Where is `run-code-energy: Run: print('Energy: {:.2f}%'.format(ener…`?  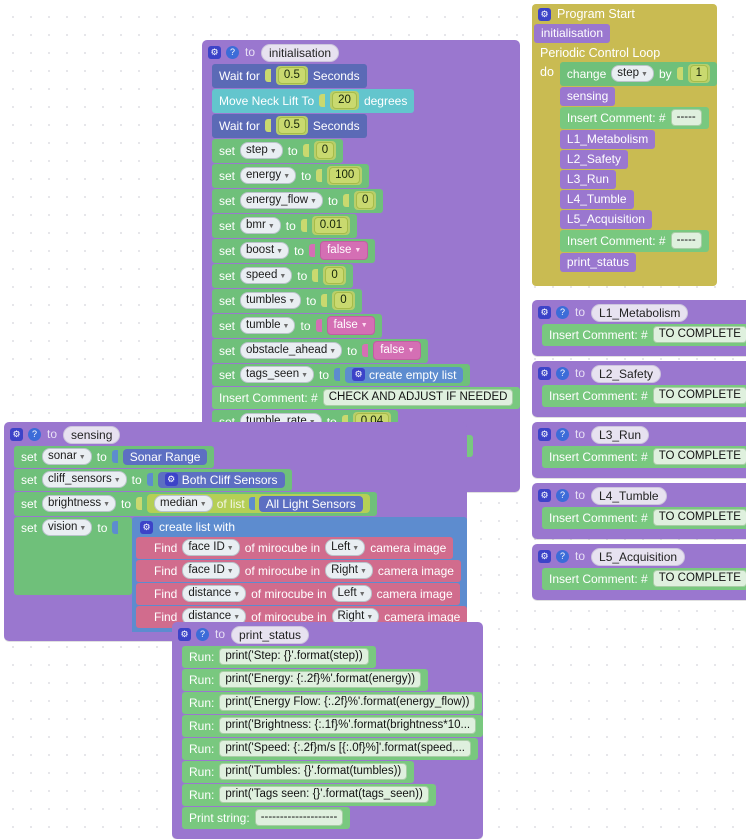
run-code-energy: Run: print('Energy: {:.2f}%'.format(ener… is located at coordinates (305, 680).